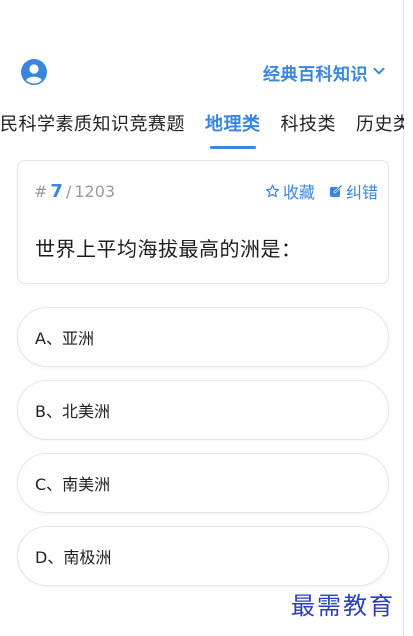 The width and height of the screenshot is (413, 636). Describe the element at coordinates (203, 556) in the screenshot. I see `answer-option-d: D、南极洲` at that location.